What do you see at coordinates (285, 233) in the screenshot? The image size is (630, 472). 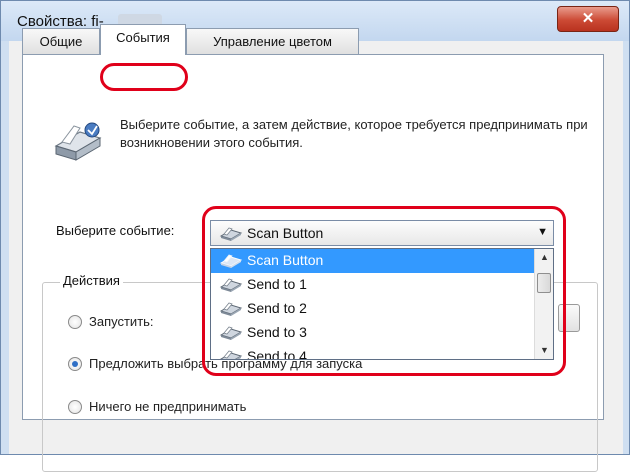 I see `event-select-value: Scan Button` at bounding box center [285, 233].